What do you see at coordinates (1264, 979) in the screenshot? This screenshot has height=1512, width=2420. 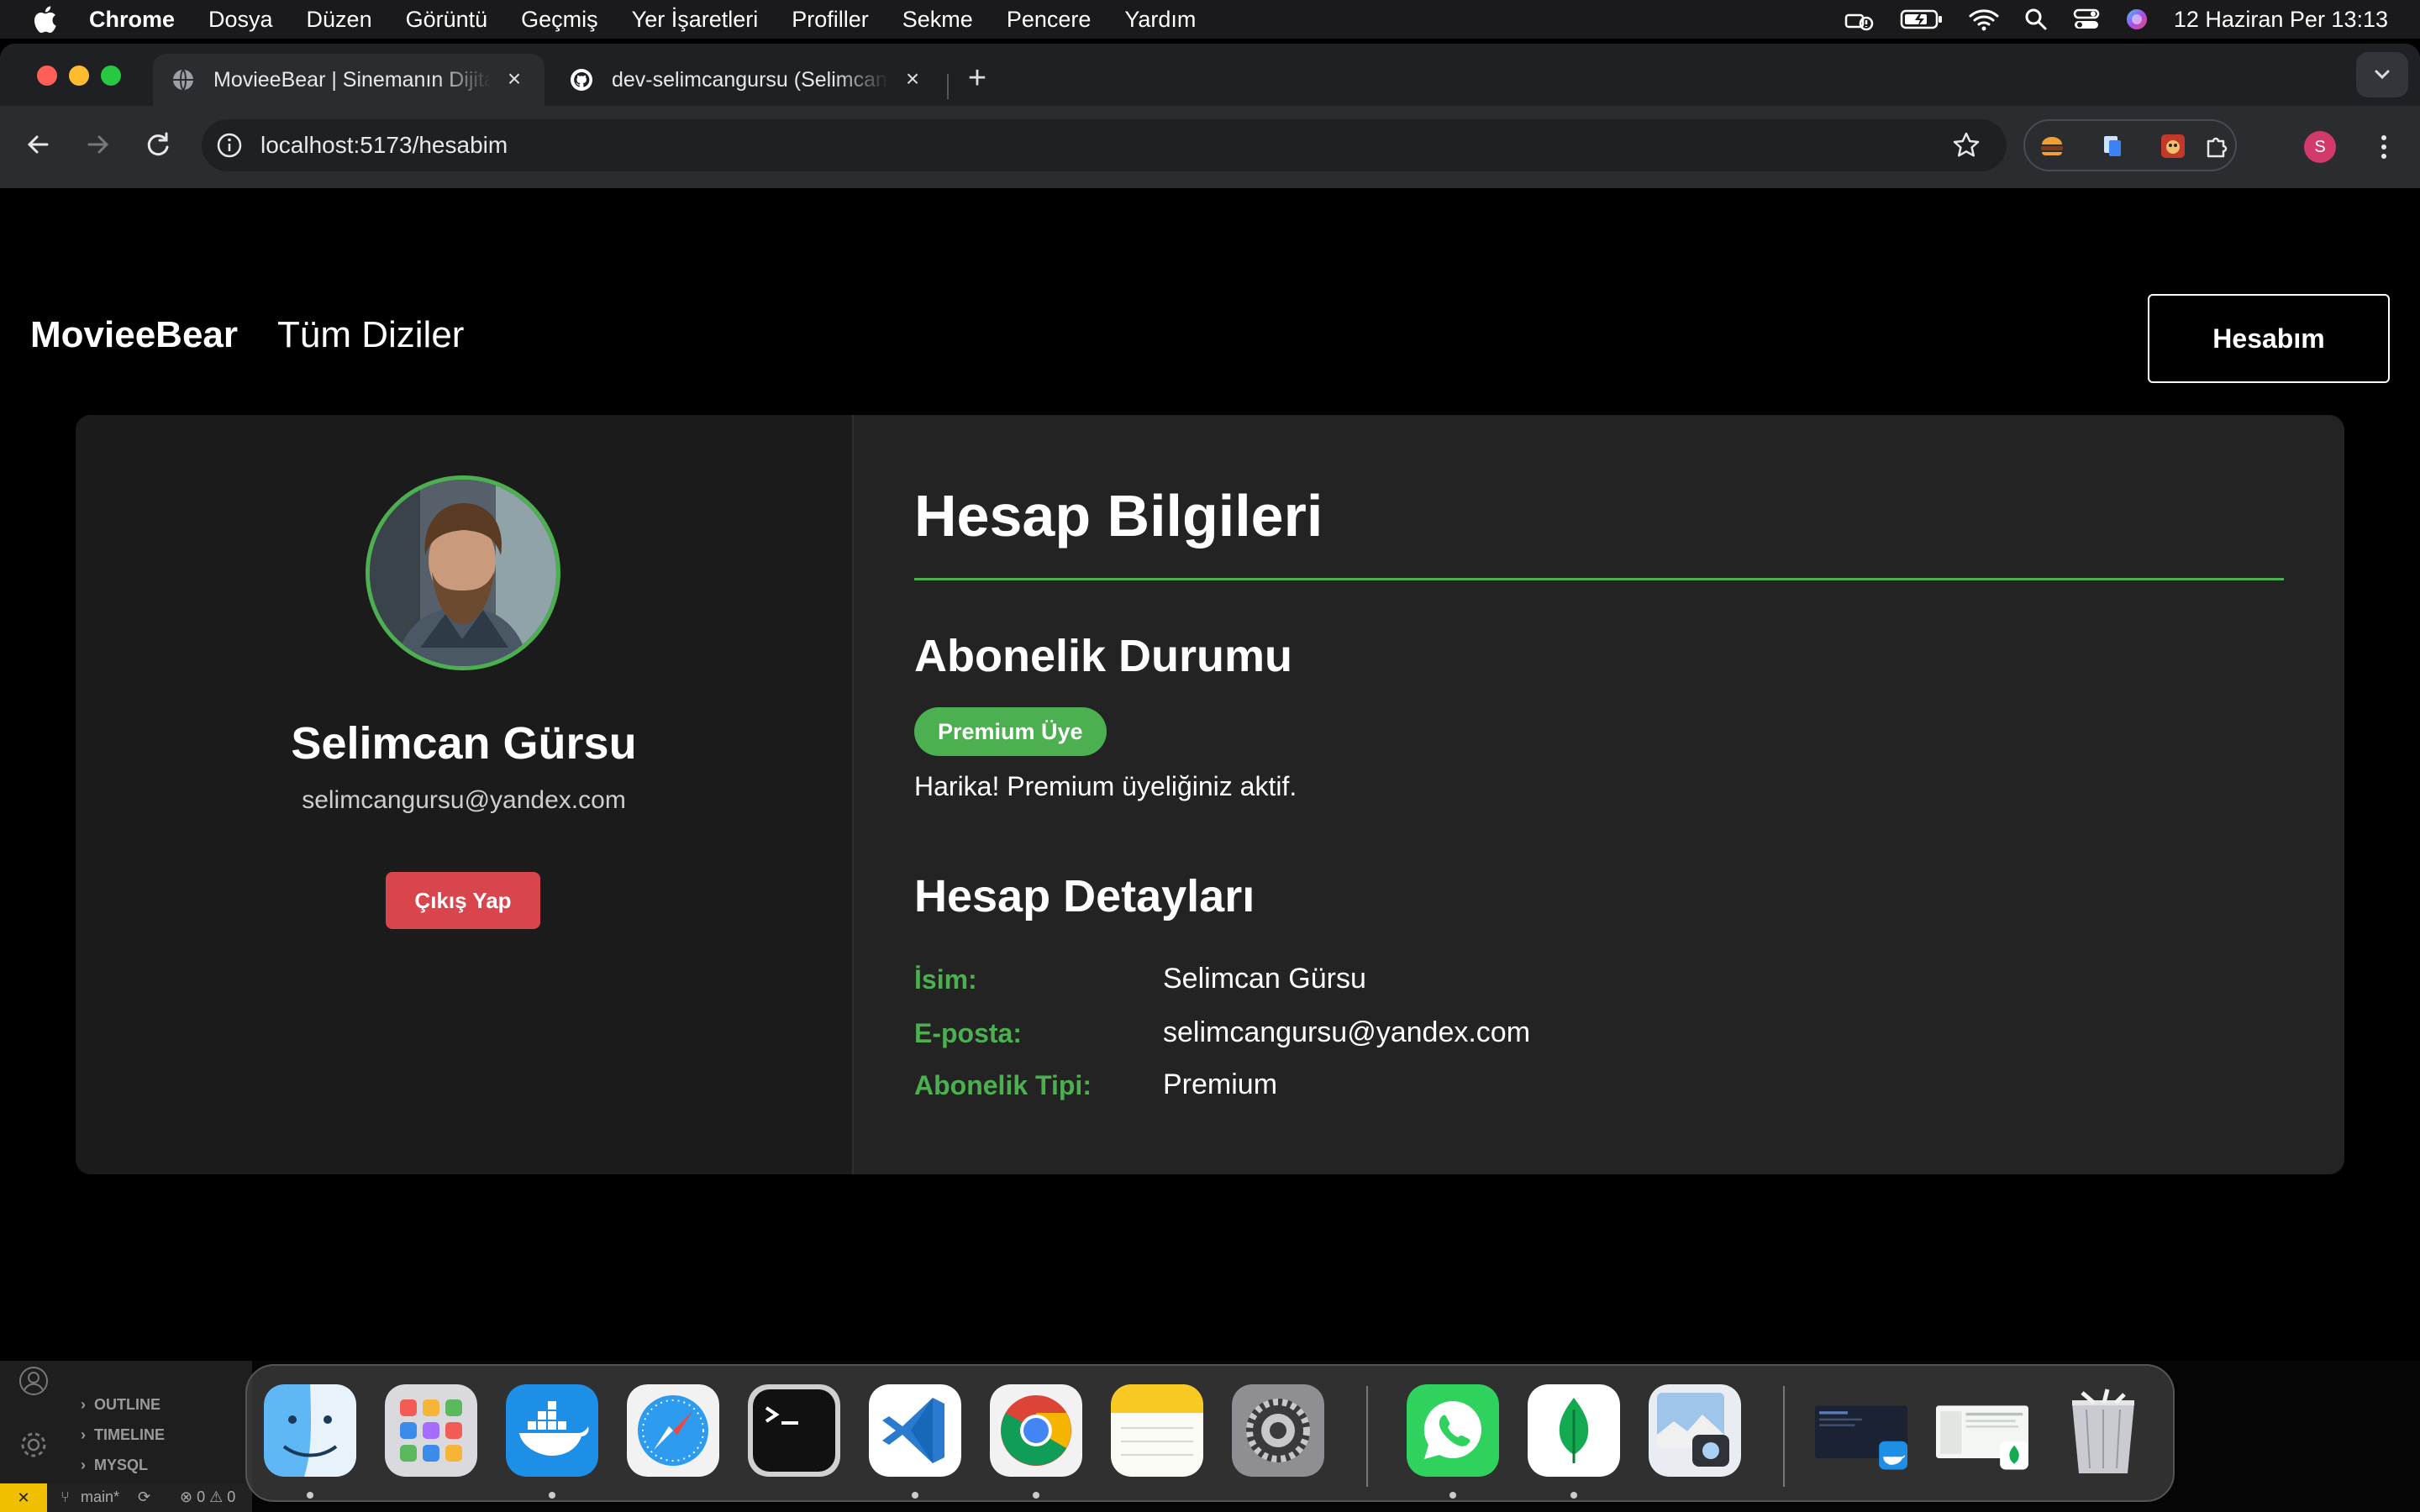 I see `detail-value-name: Selimcan Gürsu` at bounding box center [1264, 979].